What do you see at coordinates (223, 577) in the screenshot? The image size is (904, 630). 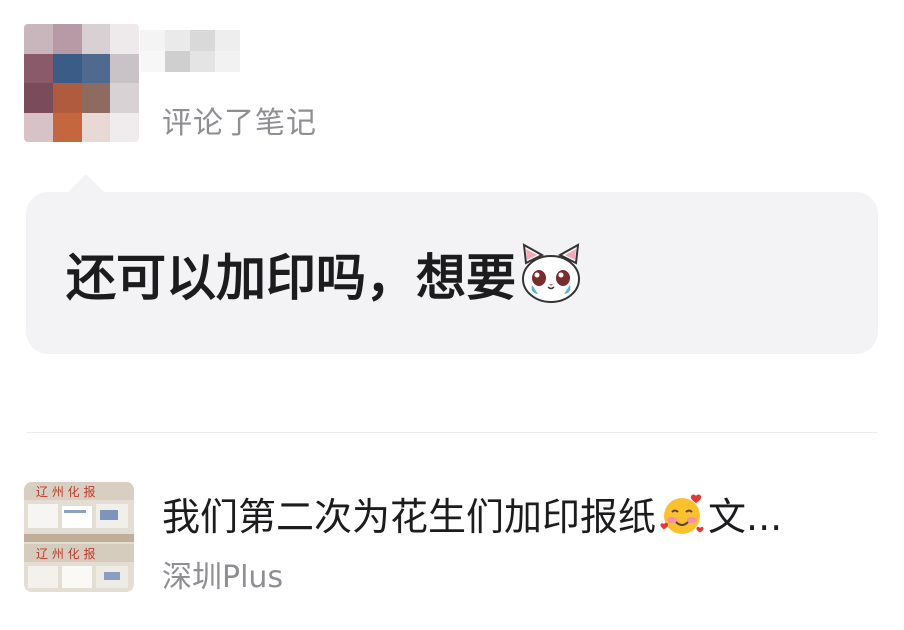 I see `note-source: 深圳Plus` at bounding box center [223, 577].